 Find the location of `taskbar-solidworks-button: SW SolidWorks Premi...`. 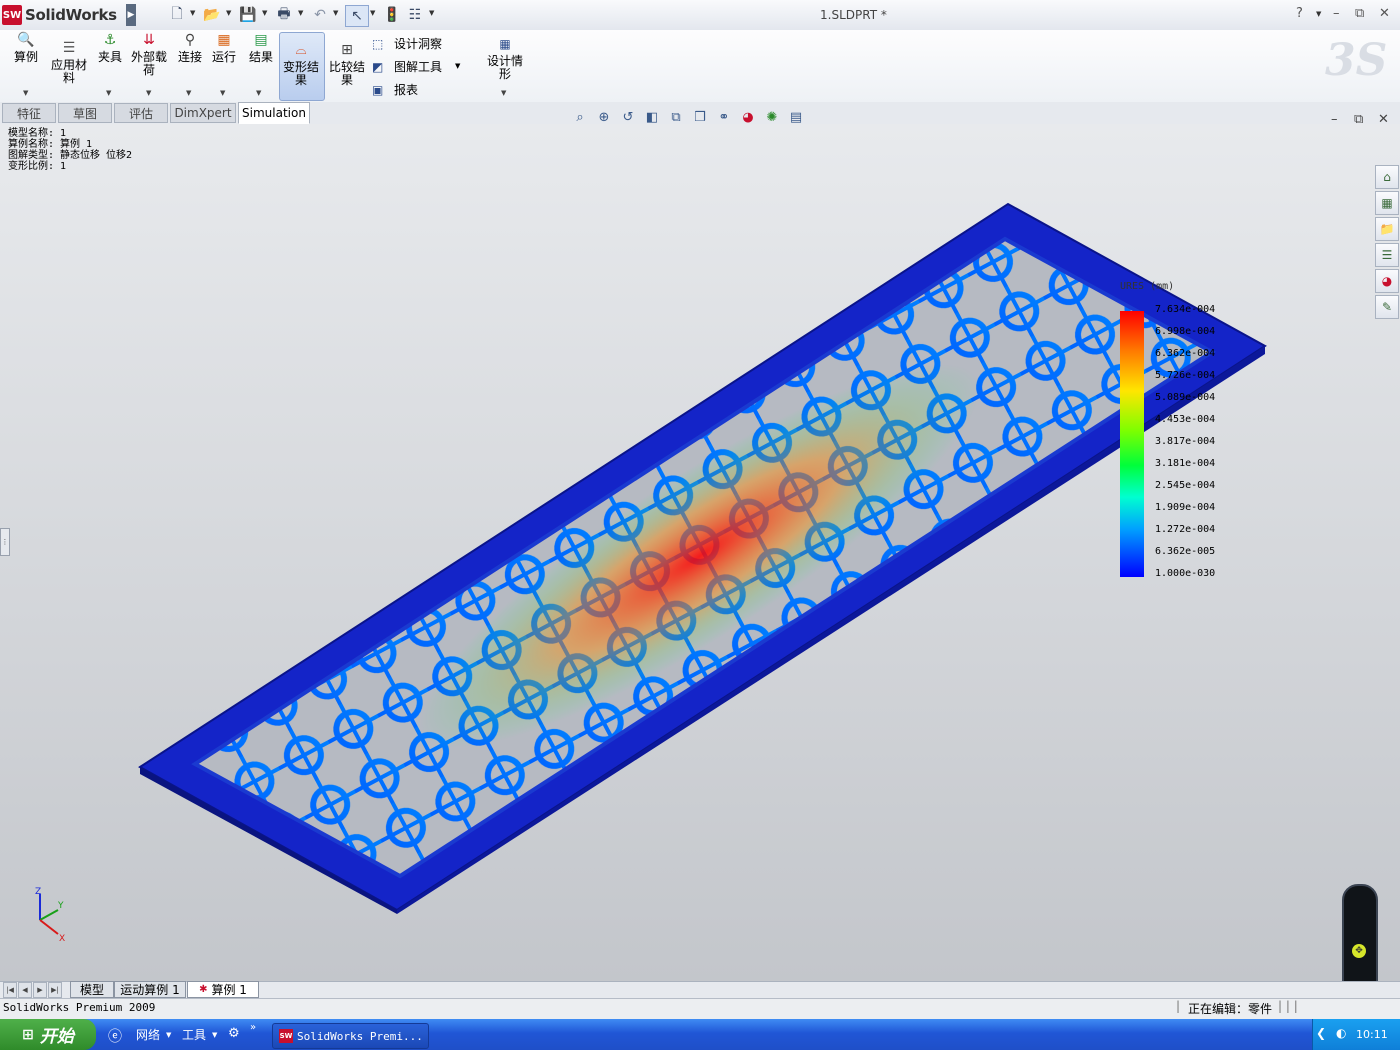

taskbar-solidworks-button: SW SolidWorks Premi... is located at coordinates (350, 1036).